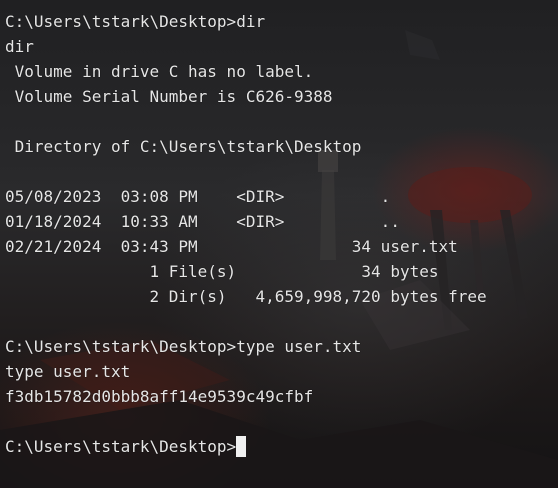 Image resolution: width=558 pixels, height=488 pixels. I want to click on terminal-line: 1 File(s) 34 bytes, so click(222, 271).